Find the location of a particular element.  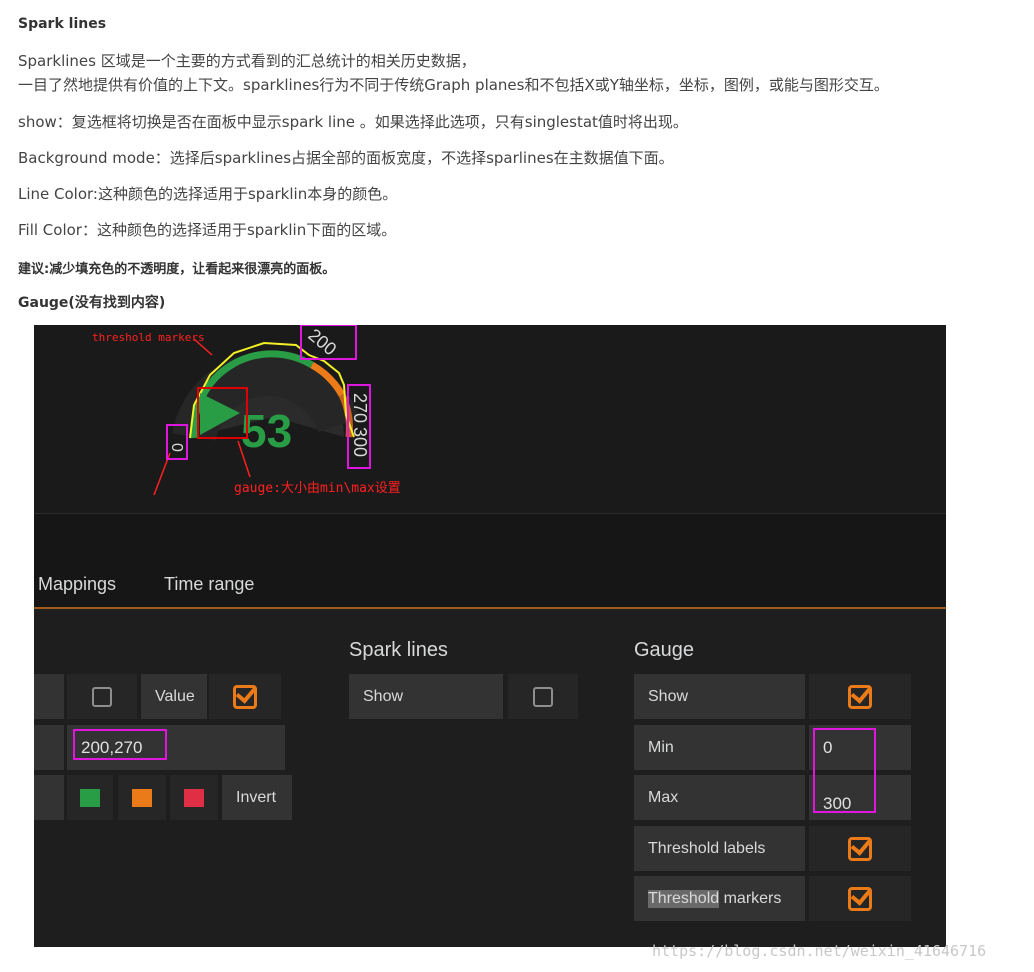

color-swatch-green is located at coordinates (90, 797).